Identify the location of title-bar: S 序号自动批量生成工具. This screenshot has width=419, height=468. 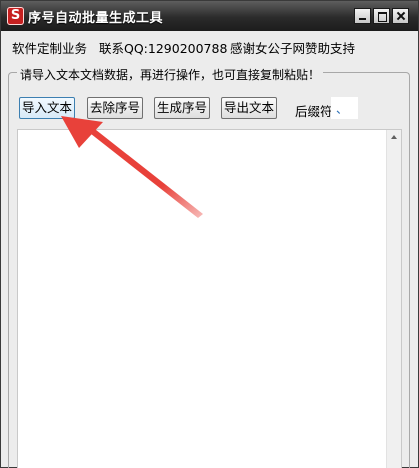
(209, 16).